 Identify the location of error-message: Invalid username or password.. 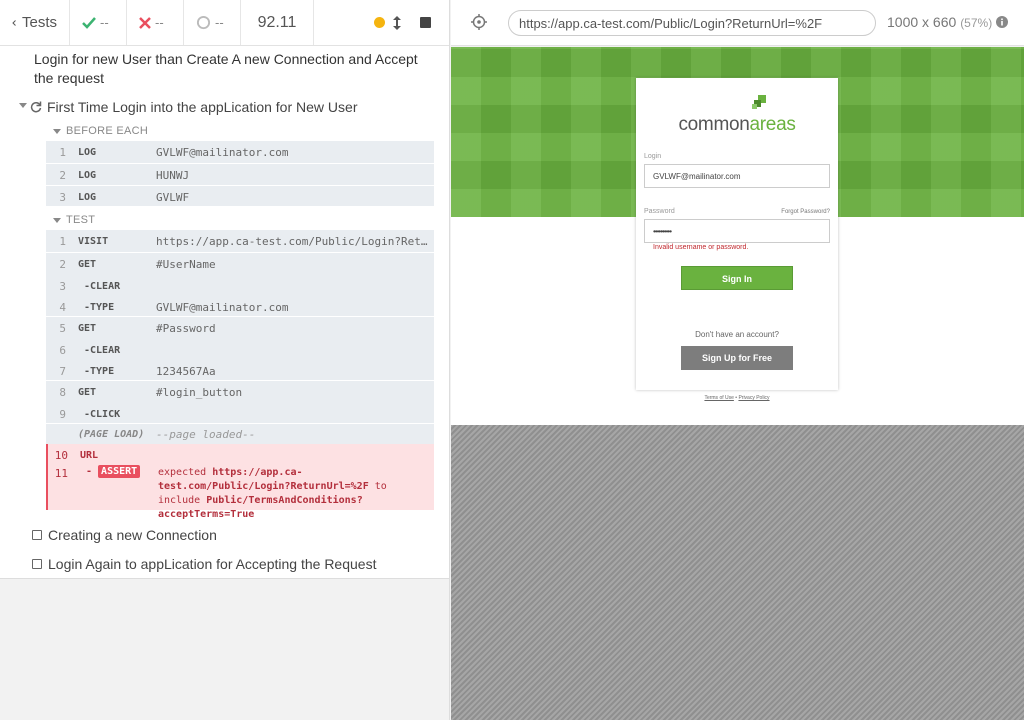
(701, 247).